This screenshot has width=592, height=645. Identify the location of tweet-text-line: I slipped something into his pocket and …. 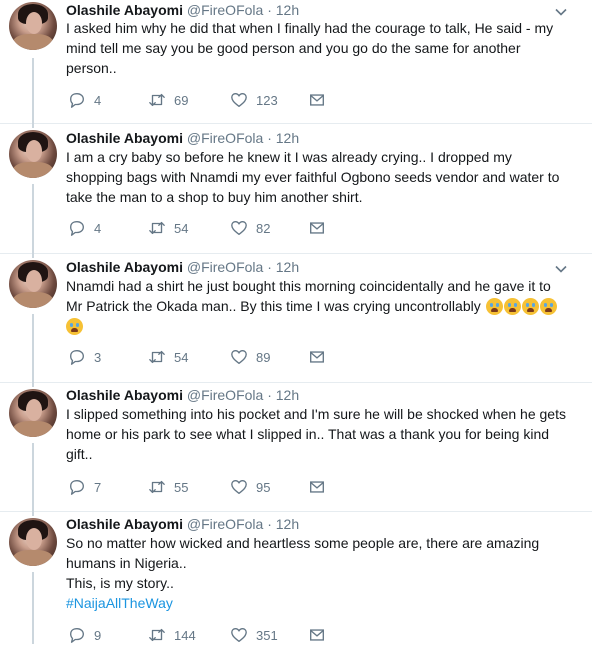
(316, 414).